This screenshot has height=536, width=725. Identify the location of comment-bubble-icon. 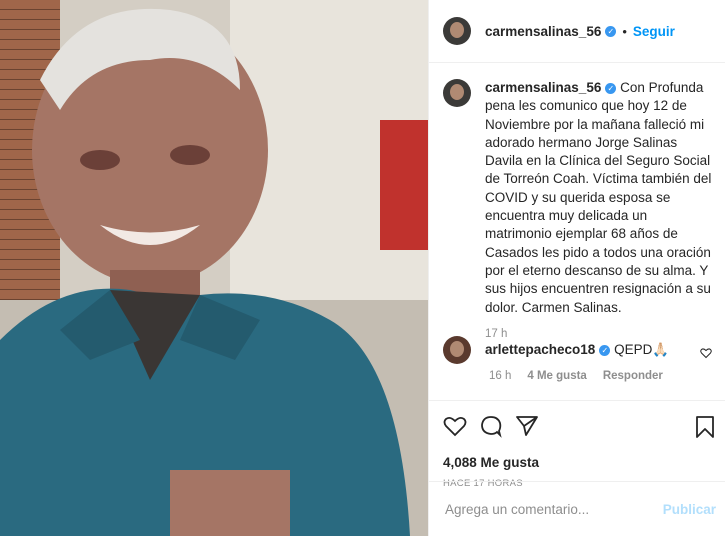
(491, 428).